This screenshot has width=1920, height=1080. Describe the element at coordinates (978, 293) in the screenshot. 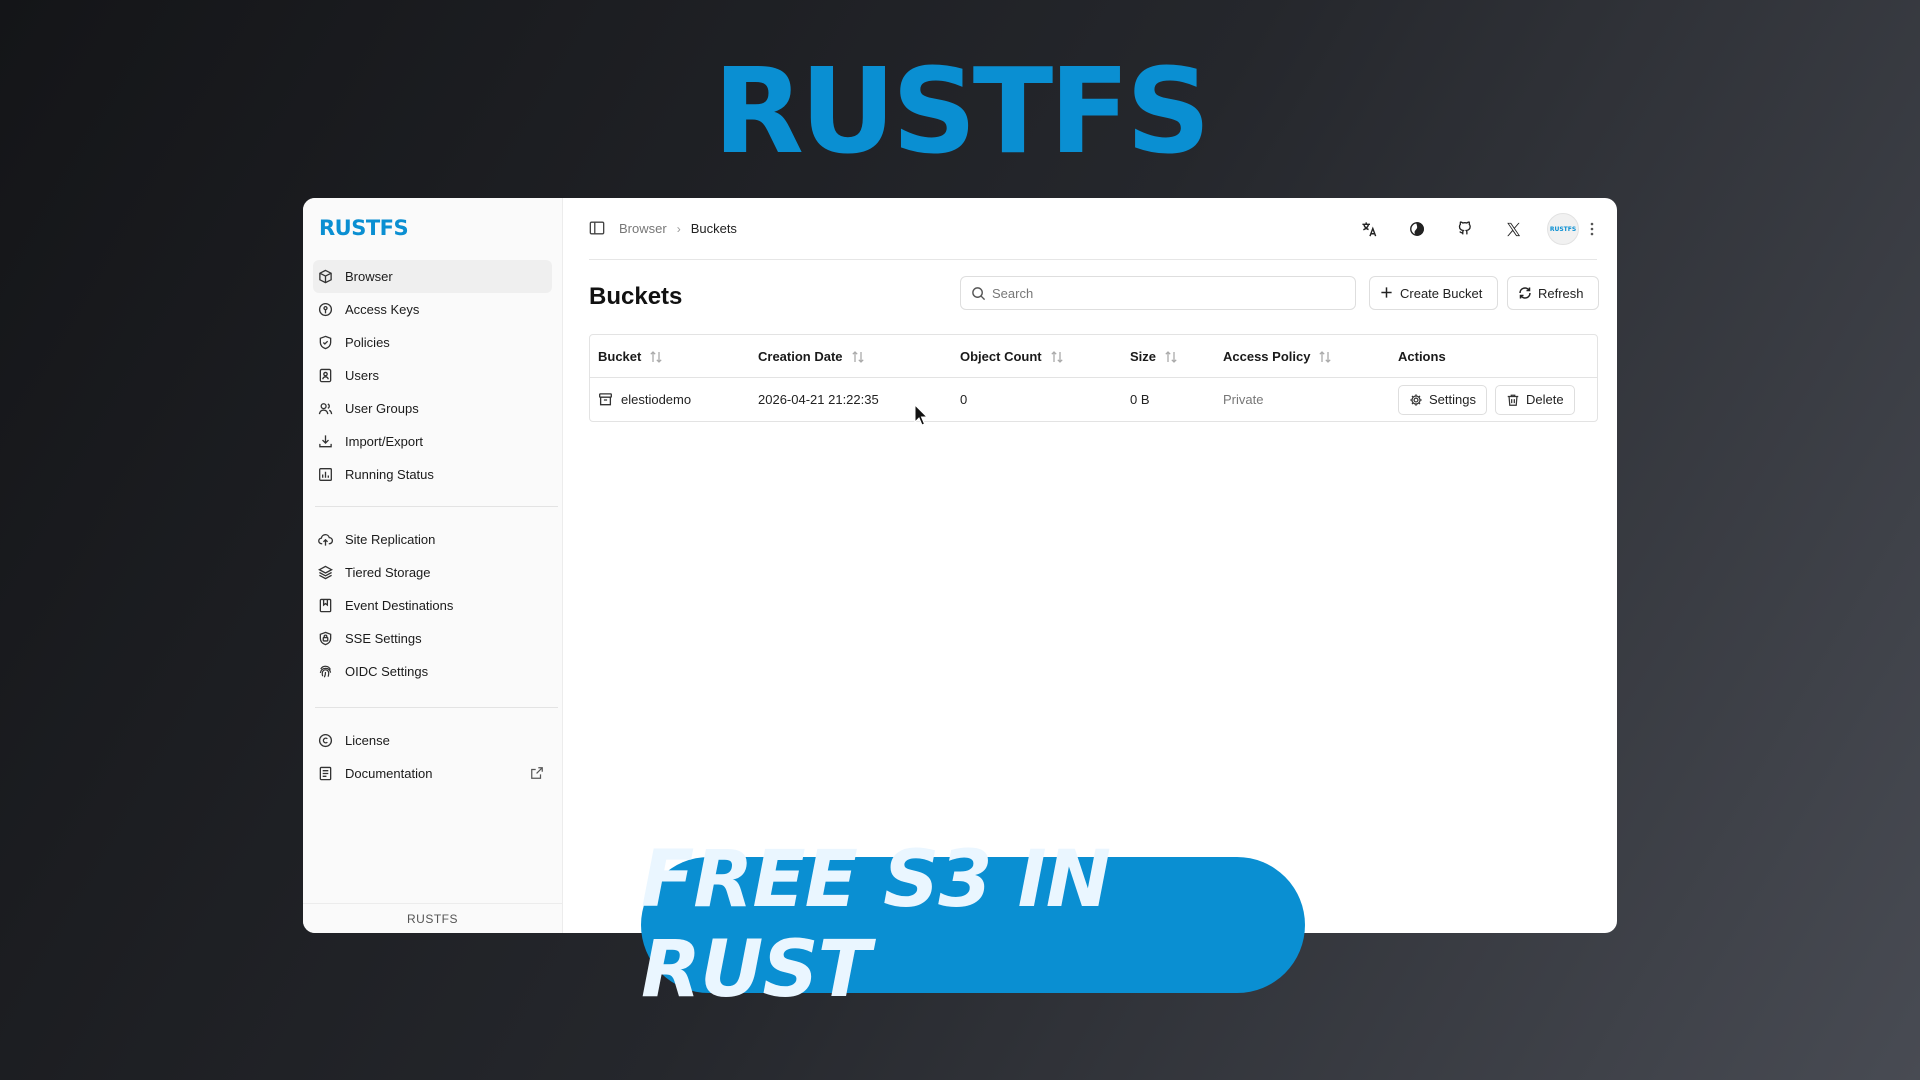

I see `search-icon` at that location.